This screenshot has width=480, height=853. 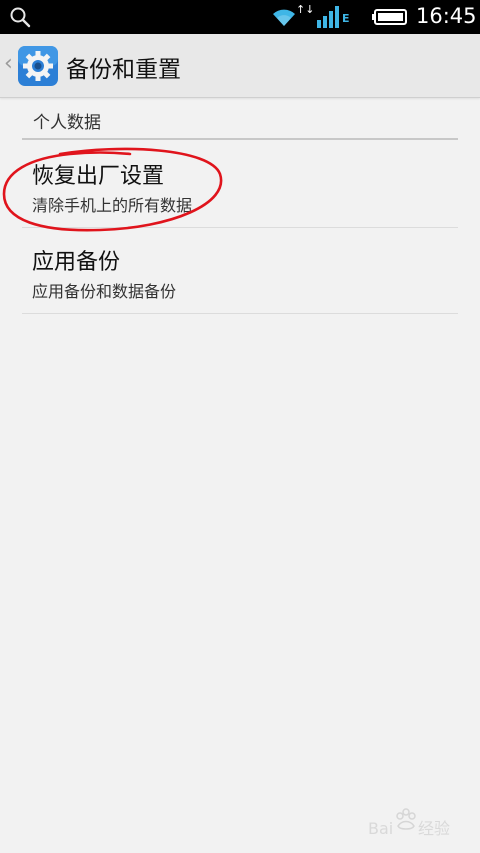 What do you see at coordinates (380, 828) in the screenshot?
I see `svg-text: Bai` at bounding box center [380, 828].